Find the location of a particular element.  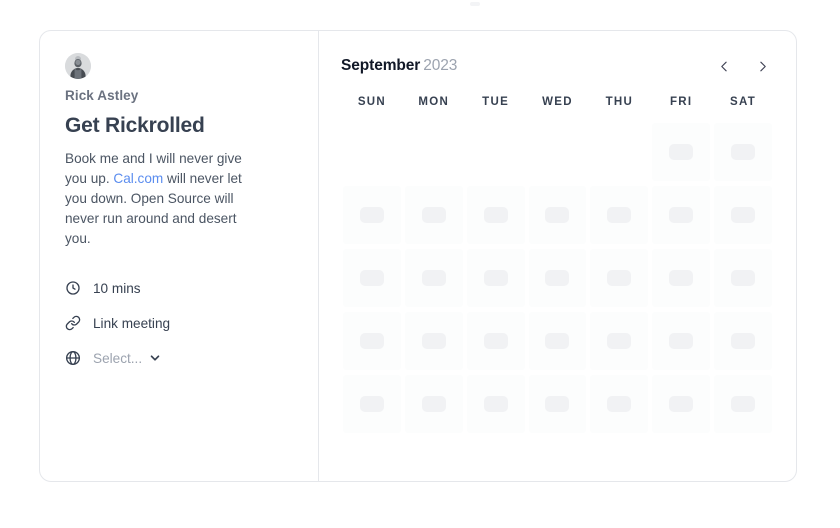

link-icon is located at coordinates (73, 323).